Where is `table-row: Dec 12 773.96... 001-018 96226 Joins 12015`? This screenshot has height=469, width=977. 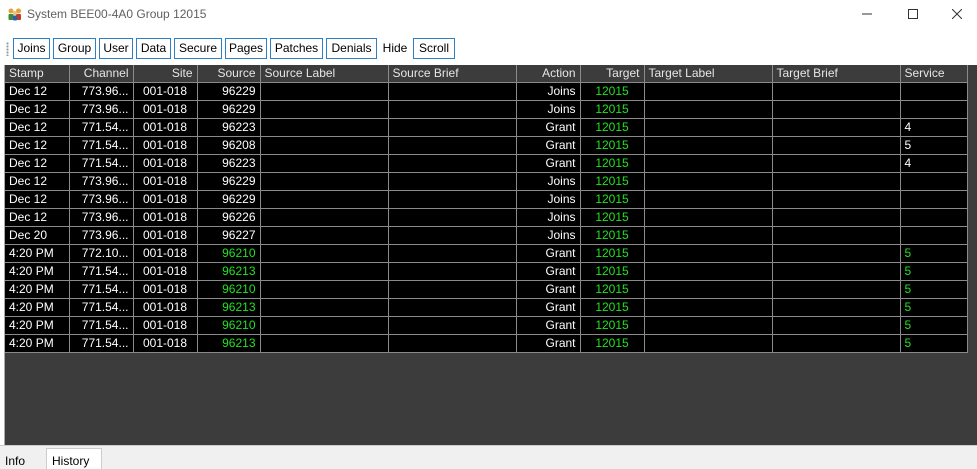 table-row: Dec 12 773.96... 001-018 96226 Joins 12015 is located at coordinates (486, 217).